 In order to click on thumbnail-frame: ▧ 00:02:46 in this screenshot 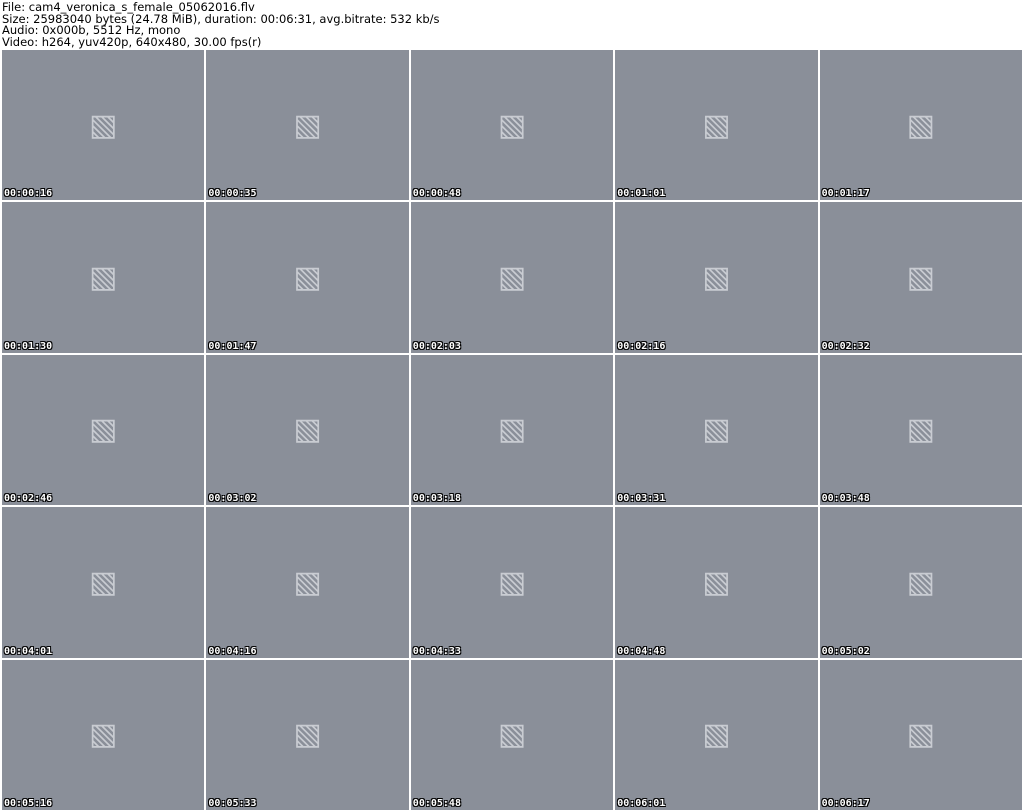, I will do `click(103, 430)`.